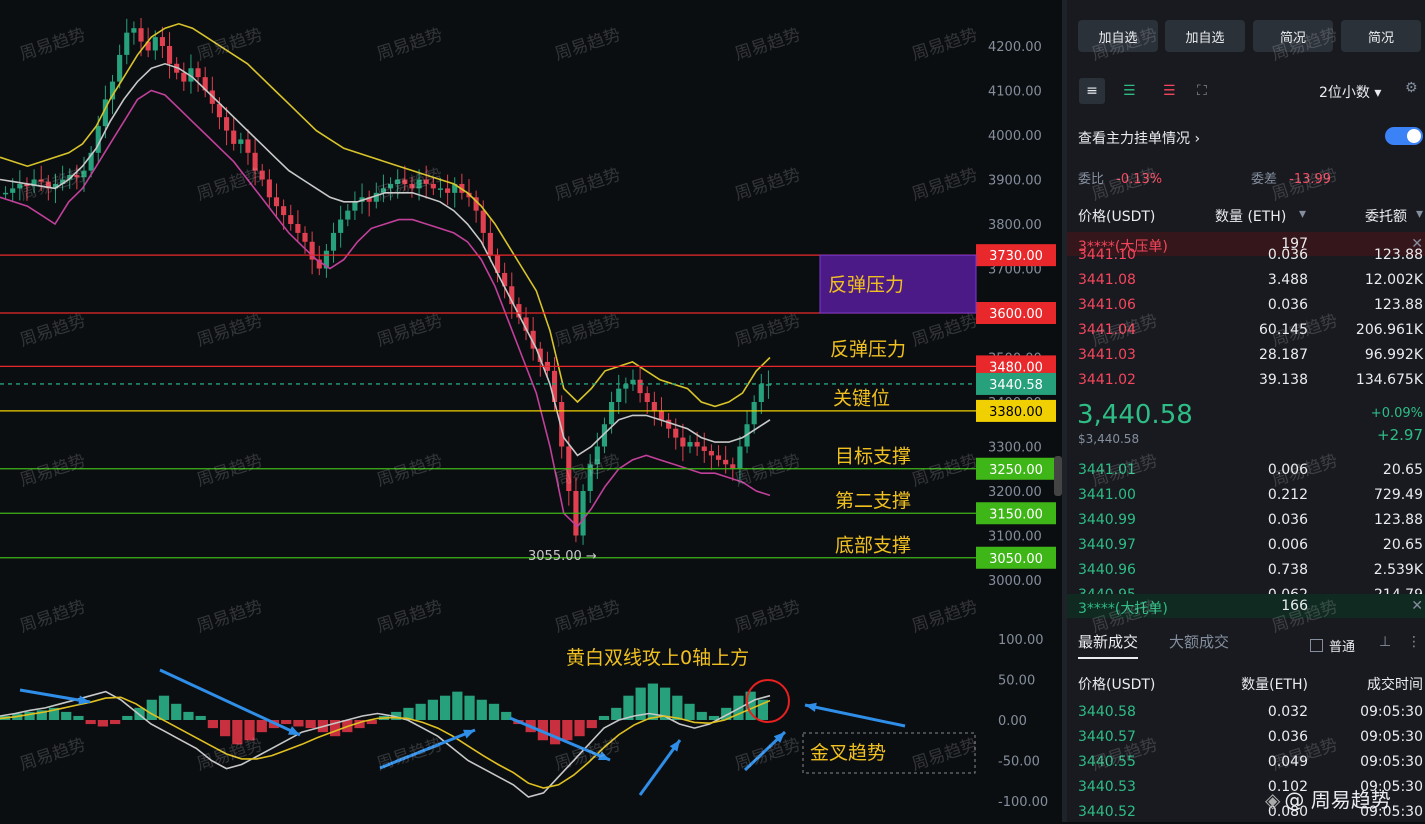 This screenshot has width=1425, height=824. What do you see at coordinates (1246, 380) in the screenshot?
I see `orderbook-row: 3441.02 39.138 134.675K` at bounding box center [1246, 380].